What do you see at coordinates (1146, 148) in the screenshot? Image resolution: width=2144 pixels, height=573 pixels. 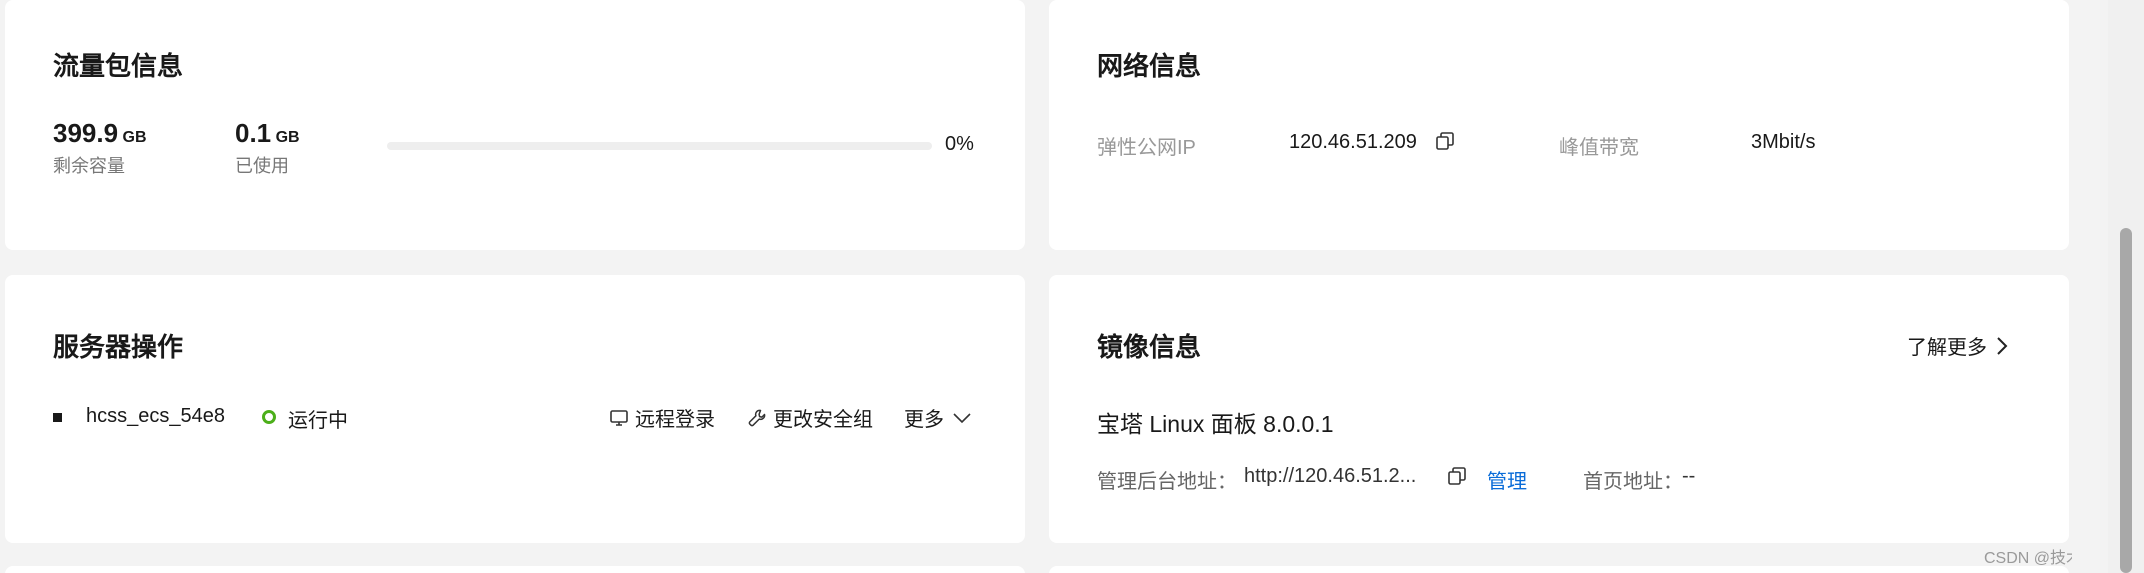 I see `eip-label: 弹性公网IP` at bounding box center [1146, 148].